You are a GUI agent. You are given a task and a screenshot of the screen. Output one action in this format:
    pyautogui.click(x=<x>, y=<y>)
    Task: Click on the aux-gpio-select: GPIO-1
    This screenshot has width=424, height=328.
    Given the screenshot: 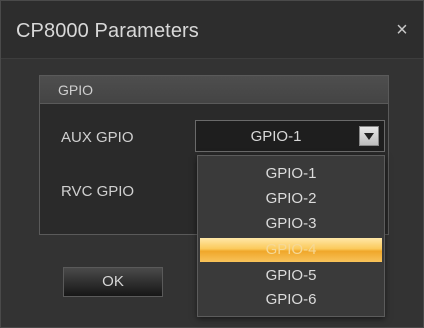 What is the action you would take?
    pyautogui.click(x=290, y=136)
    